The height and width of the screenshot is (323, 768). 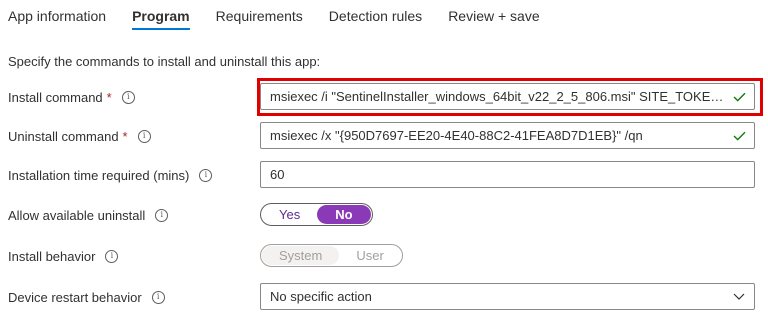 What do you see at coordinates (507, 296) in the screenshot?
I see `restart-behavior-dropdown: No specific action` at bounding box center [507, 296].